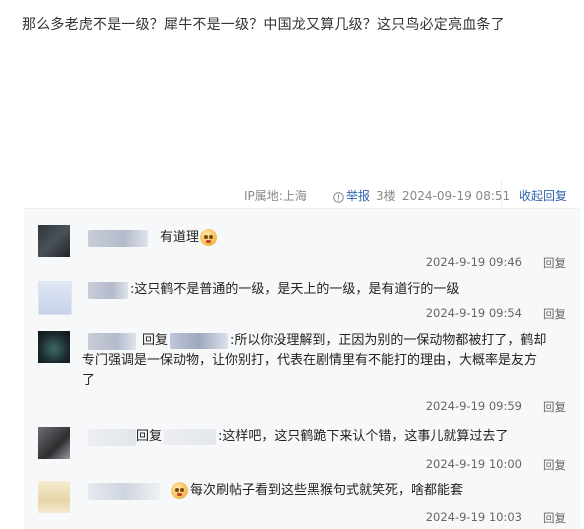 The image size is (584, 529). What do you see at coordinates (302, 504) in the screenshot?
I see `reply-item: 每次刷帖子看到这些黑猴句式就笑死，啥都能套 2024-9-19 10:03 回复` at bounding box center [302, 504].